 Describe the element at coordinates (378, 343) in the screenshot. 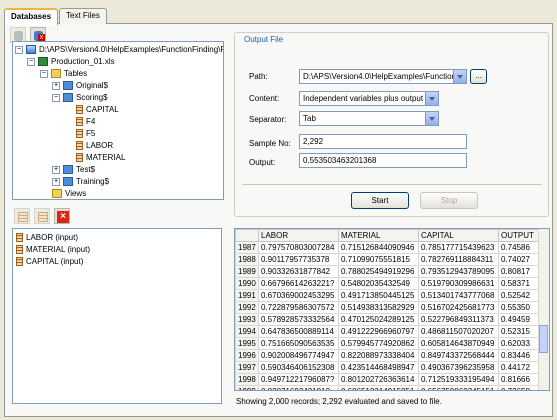

I see `table-cell: 0.579945774920862` at that location.